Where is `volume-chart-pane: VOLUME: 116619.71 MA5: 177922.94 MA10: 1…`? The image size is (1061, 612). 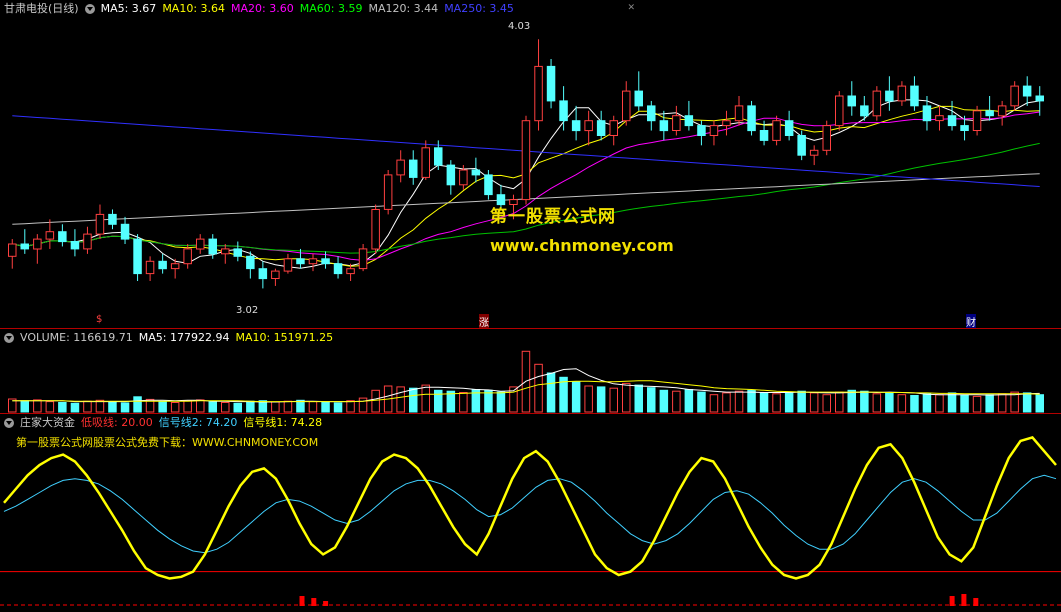
volume-chart-pane: VOLUME: 116619.71 MA5: 177922.94 MA10: 1… is located at coordinates (530, 371).